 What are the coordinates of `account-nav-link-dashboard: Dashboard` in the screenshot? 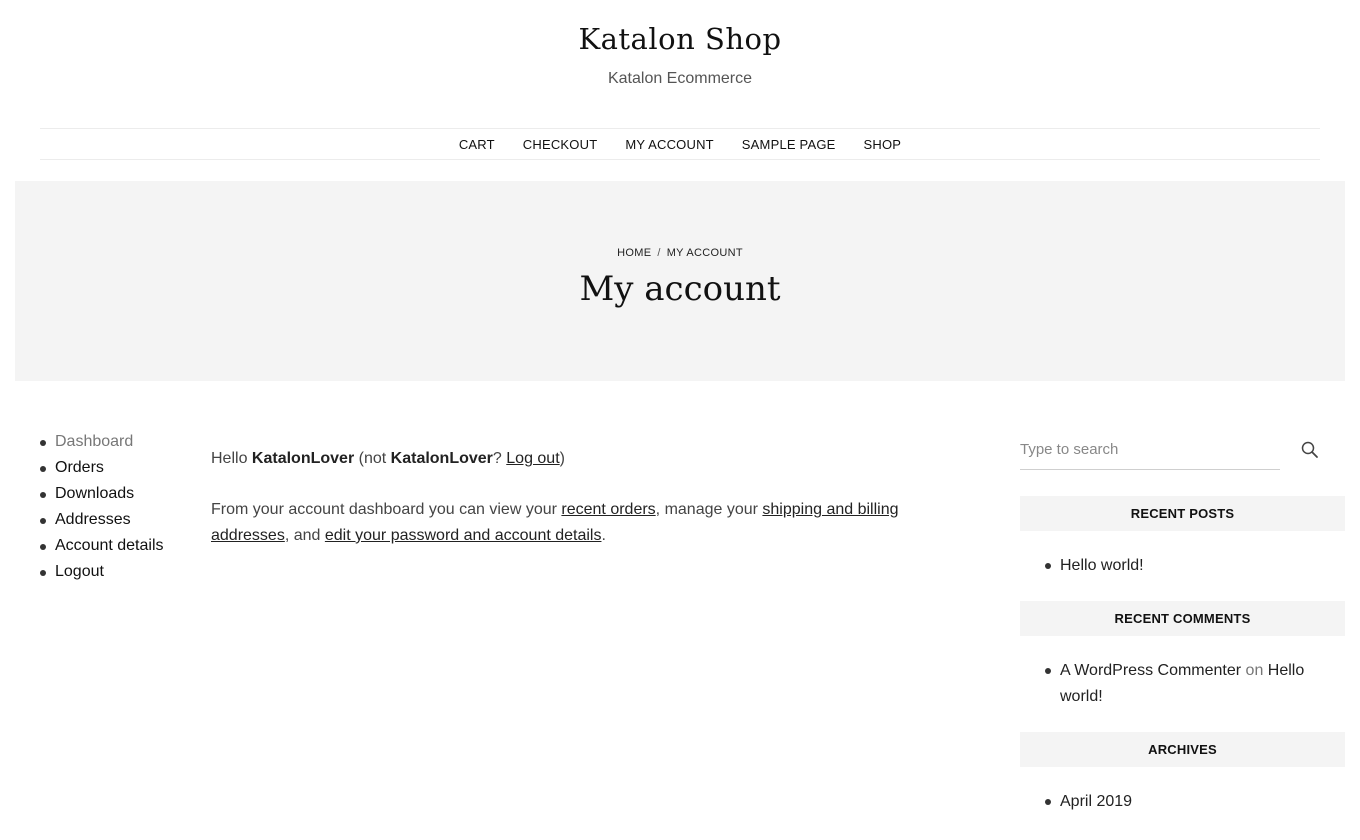 It's located at (94, 441).